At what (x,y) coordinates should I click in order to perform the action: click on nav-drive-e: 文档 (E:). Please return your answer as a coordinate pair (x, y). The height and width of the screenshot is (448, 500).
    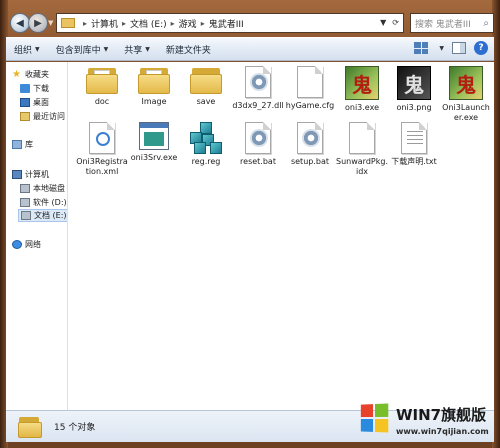
    Looking at the image, I should click on (42, 215).